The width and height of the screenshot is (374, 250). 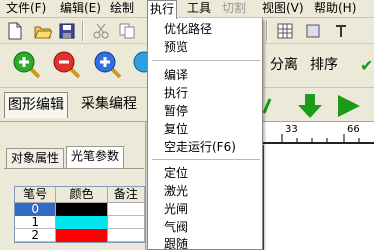 I want to click on zoom-in-icon, so click(x=27, y=65).